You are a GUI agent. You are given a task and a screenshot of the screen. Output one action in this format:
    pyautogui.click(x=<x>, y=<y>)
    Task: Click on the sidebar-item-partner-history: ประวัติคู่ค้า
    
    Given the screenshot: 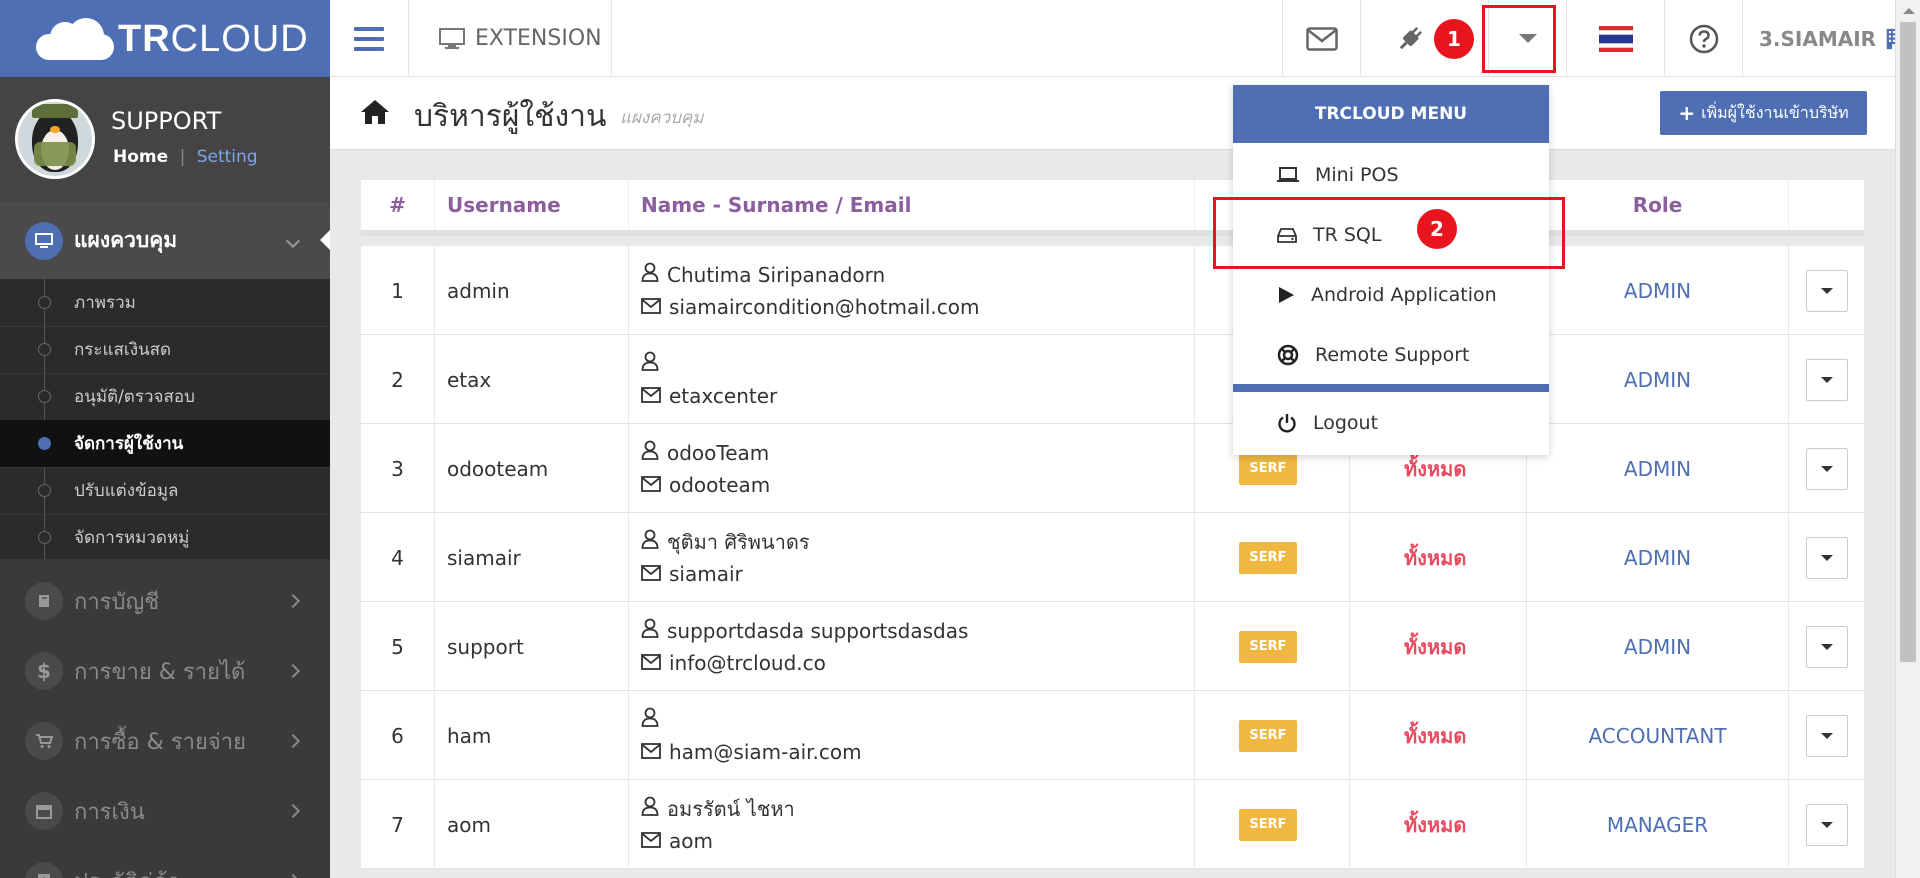 What is the action you would take?
    pyautogui.click(x=165, y=862)
    